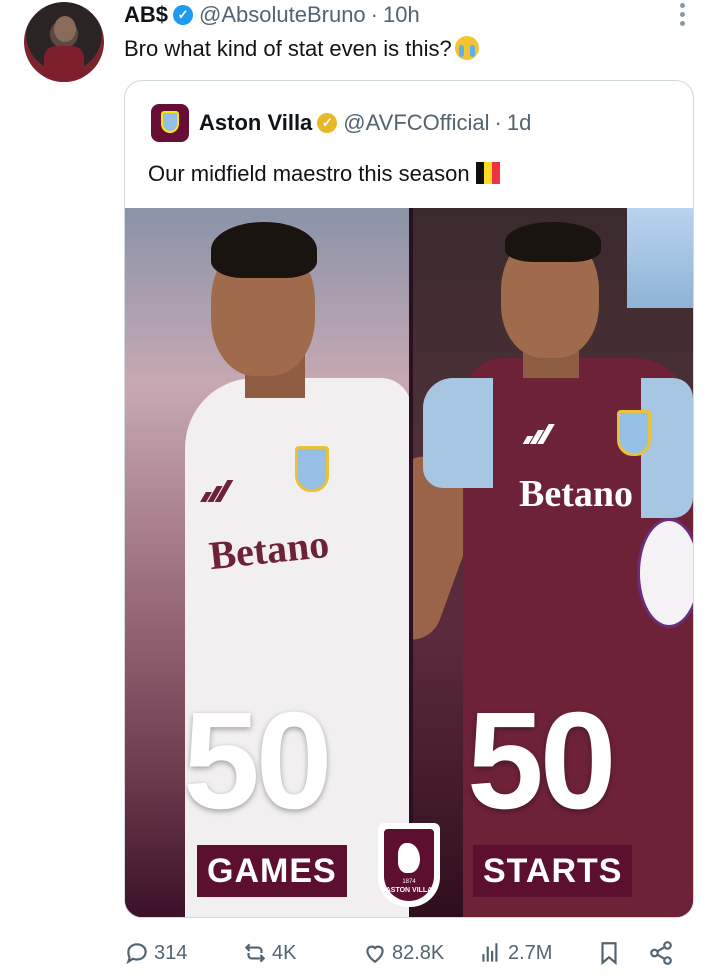  Describe the element at coordinates (409, 882) in the screenshot. I see `crest-year: 1874` at that location.